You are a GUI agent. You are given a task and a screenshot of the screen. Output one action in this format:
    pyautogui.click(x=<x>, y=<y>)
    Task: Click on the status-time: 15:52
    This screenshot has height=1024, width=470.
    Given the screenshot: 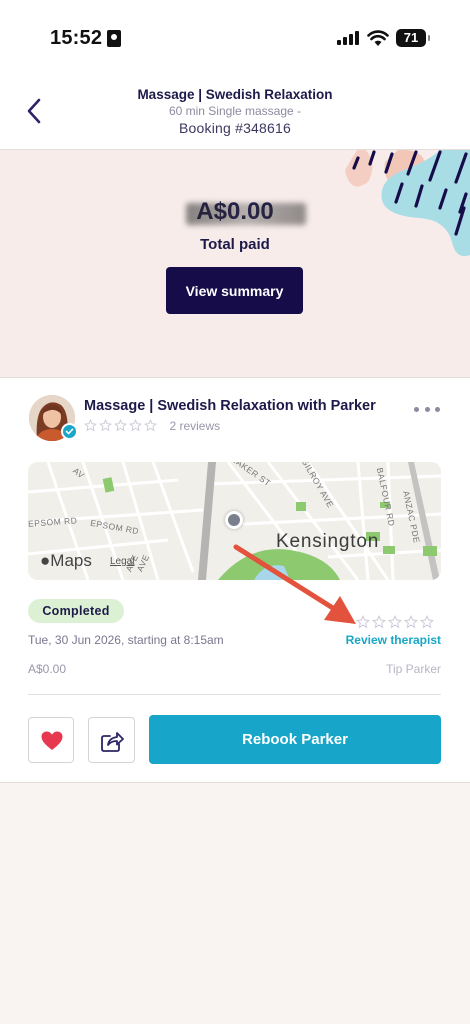 What is the action you would take?
    pyautogui.click(x=76, y=38)
    